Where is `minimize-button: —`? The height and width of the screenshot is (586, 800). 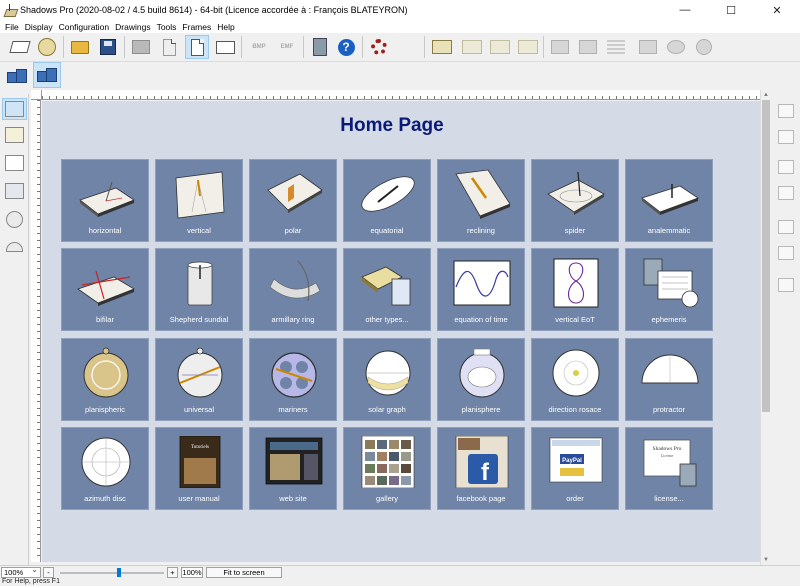
minimize-button: — is located at coordinates (685, 10).